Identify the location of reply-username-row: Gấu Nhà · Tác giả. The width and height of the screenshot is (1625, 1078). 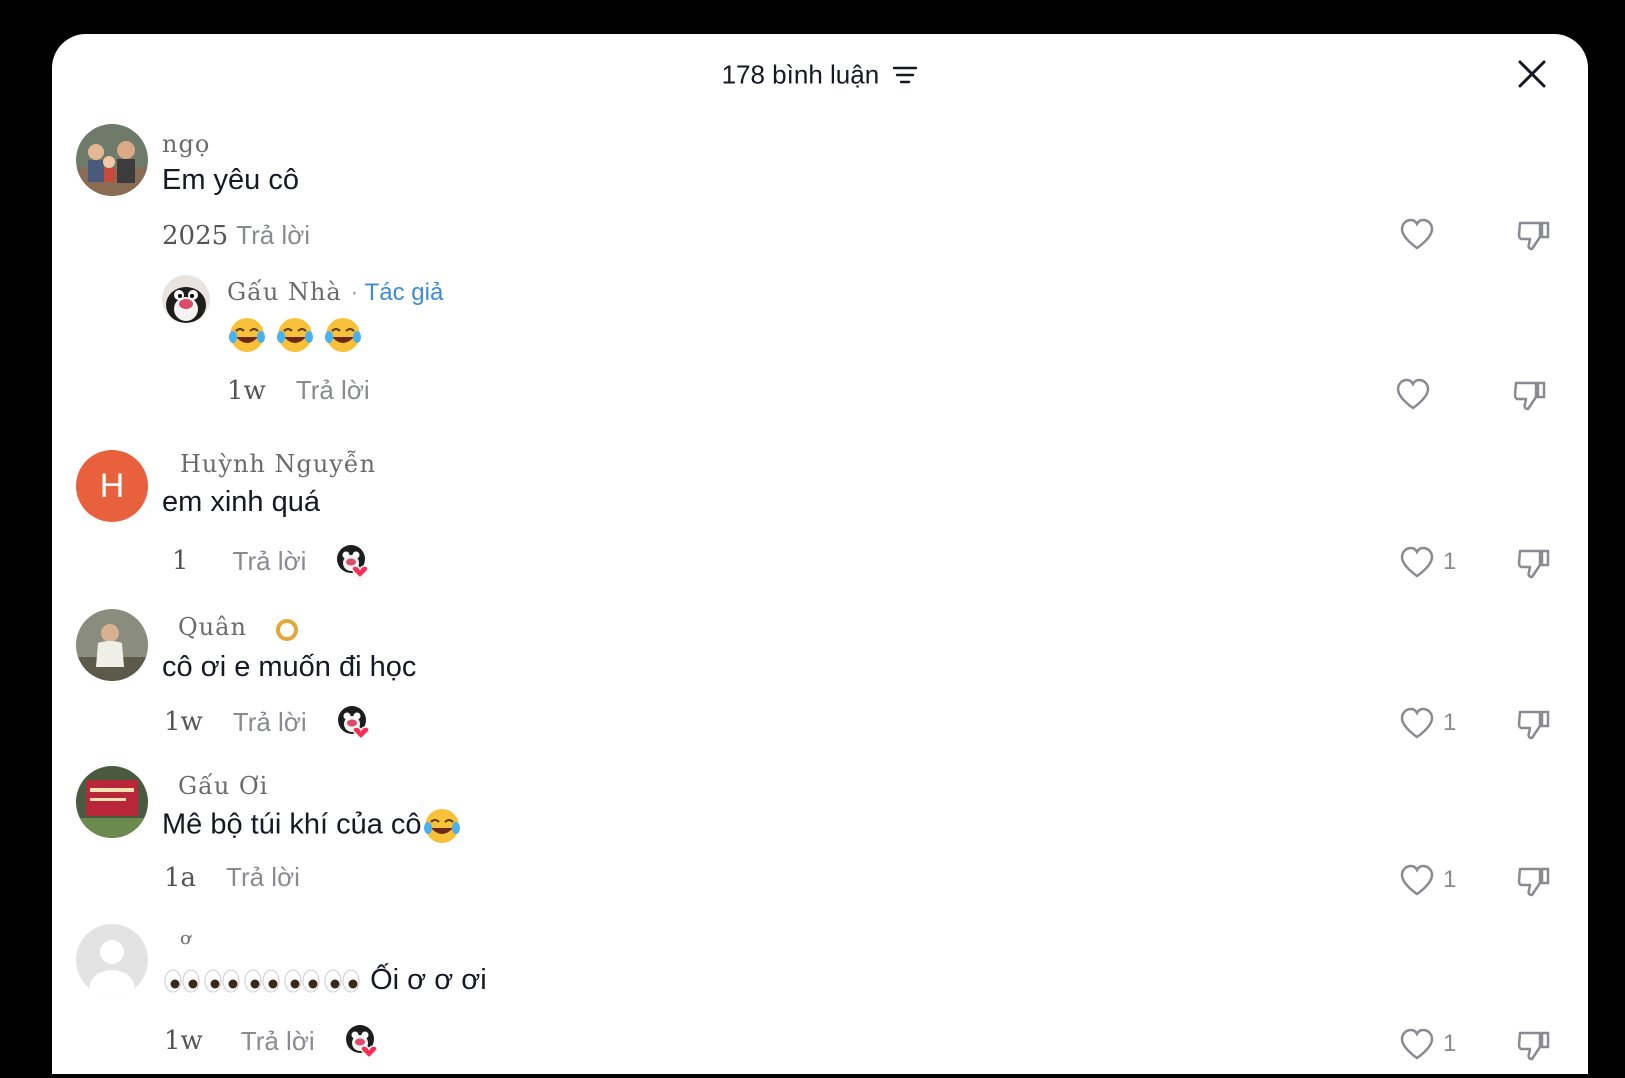
(335, 292).